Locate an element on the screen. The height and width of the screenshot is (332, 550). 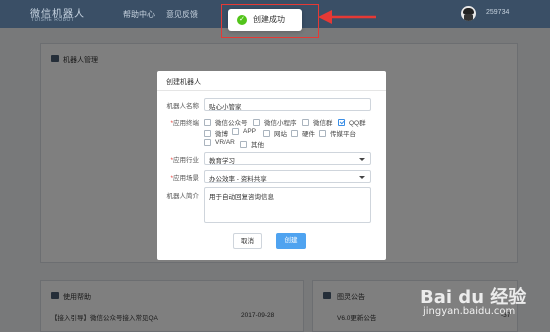
industry-label: *应用行业 is located at coordinates (184, 160).